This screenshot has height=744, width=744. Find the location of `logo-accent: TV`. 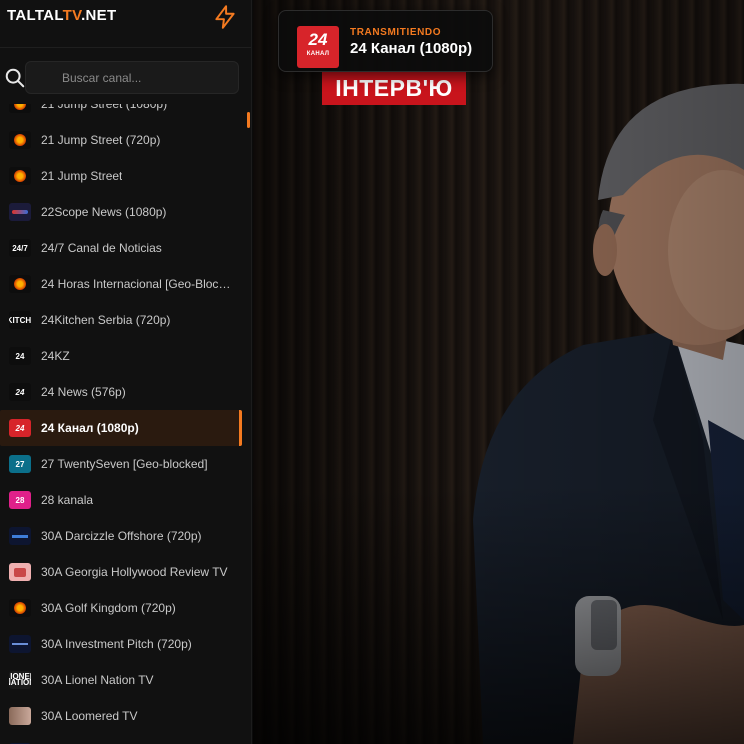

logo-accent: TV is located at coordinates (72, 15).